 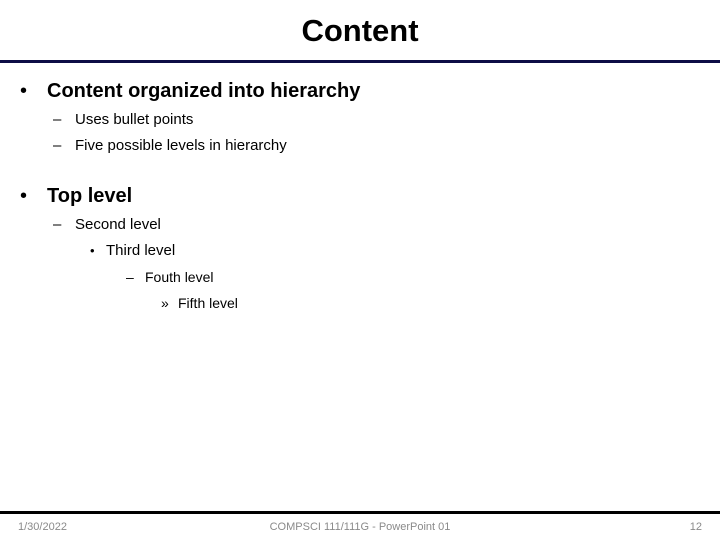 I want to click on list-item-label: Third level, so click(x=141, y=250).